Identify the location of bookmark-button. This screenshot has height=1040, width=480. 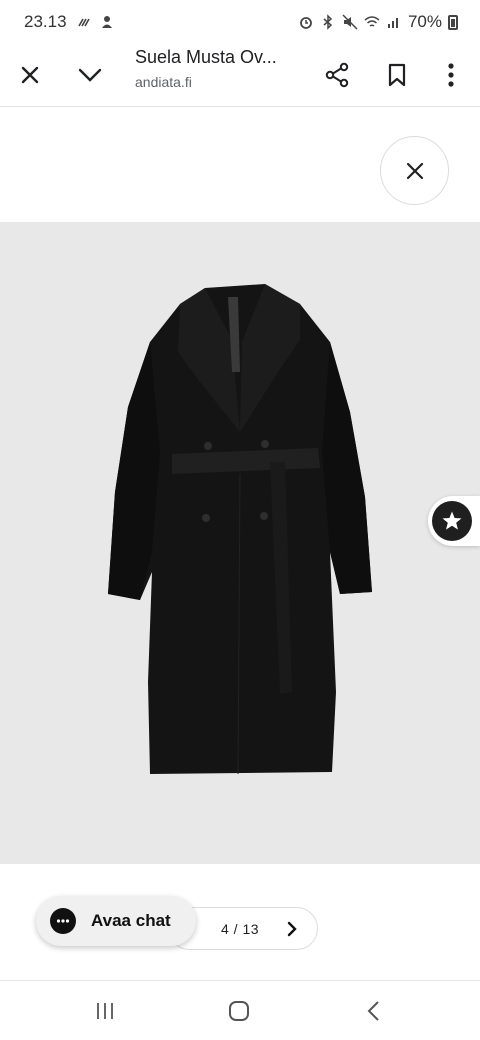
(397, 75).